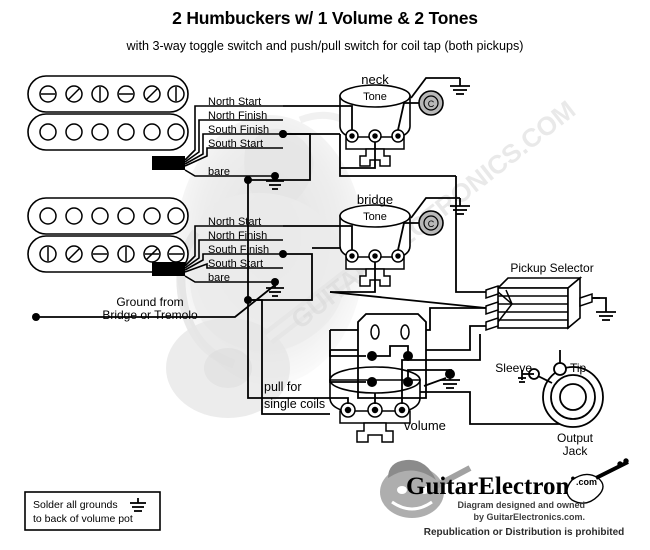 The height and width of the screenshot is (550, 650). Describe the element at coordinates (237, 236) in the screenshot. I see `bridge-wire-label-north-finish: North Finish` at that location.